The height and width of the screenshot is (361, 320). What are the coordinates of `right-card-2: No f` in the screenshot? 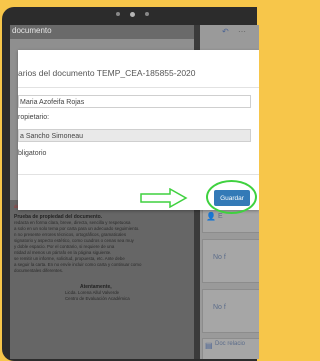 It's located at (230, 261).